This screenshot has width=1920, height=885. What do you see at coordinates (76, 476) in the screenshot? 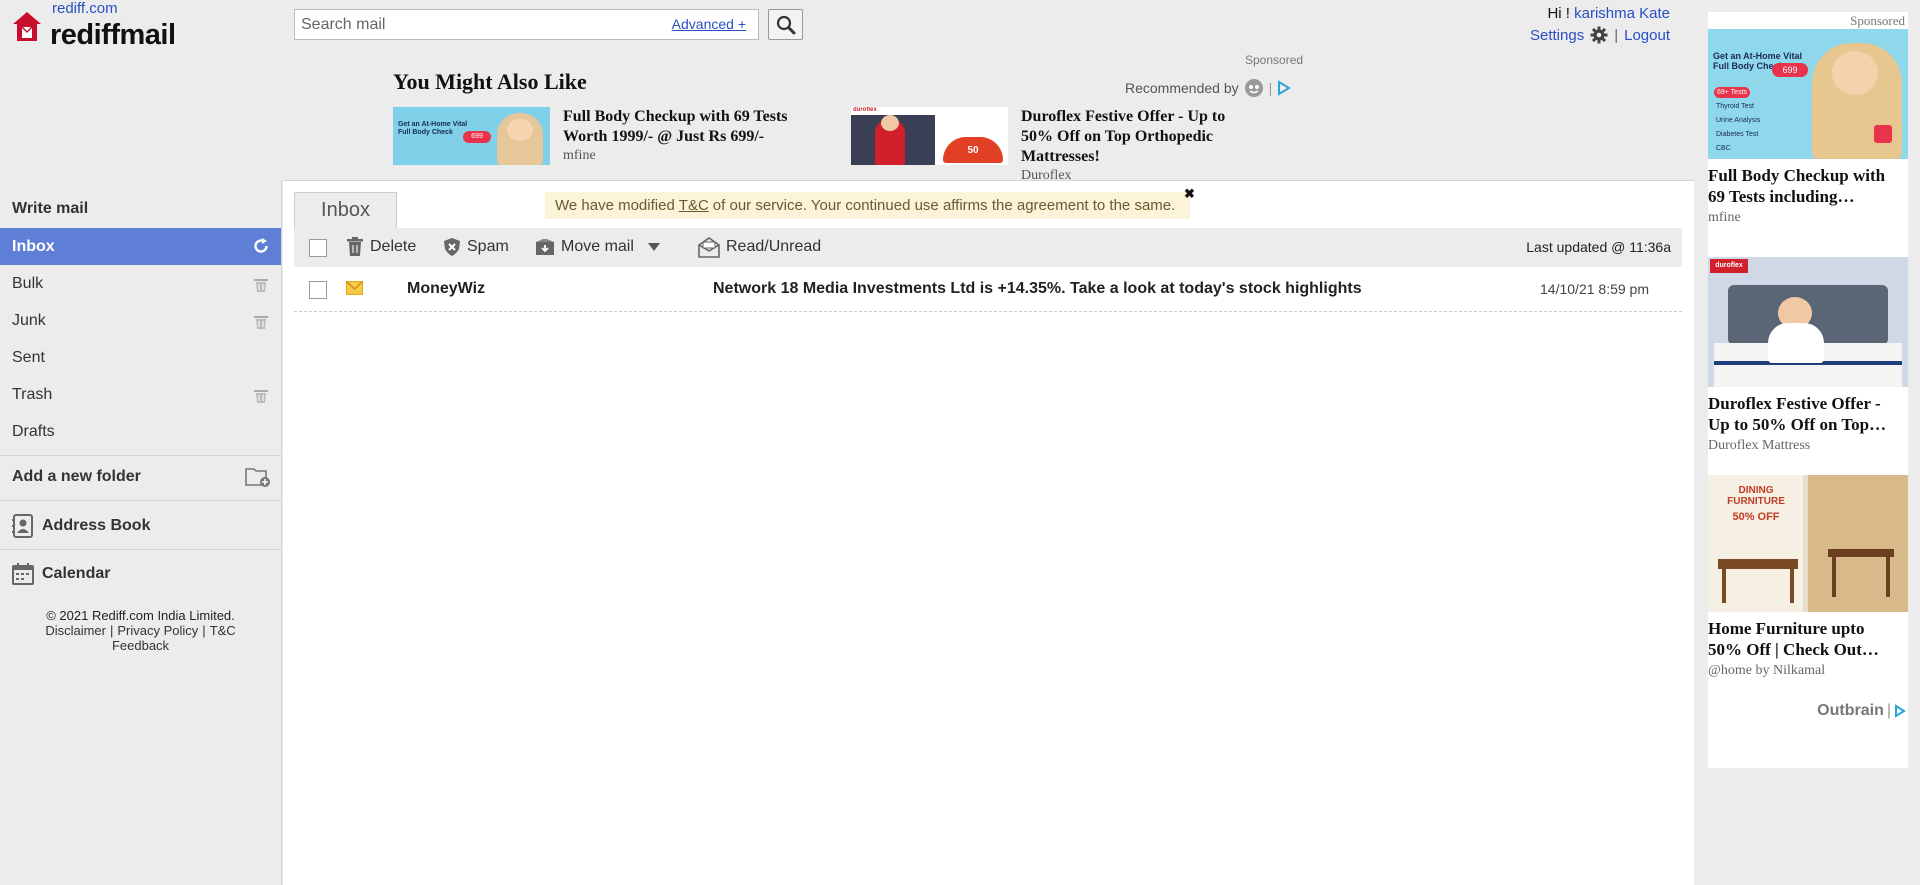
I see `add-folder-label: Add a new folder` at bounding box center [76, 476].